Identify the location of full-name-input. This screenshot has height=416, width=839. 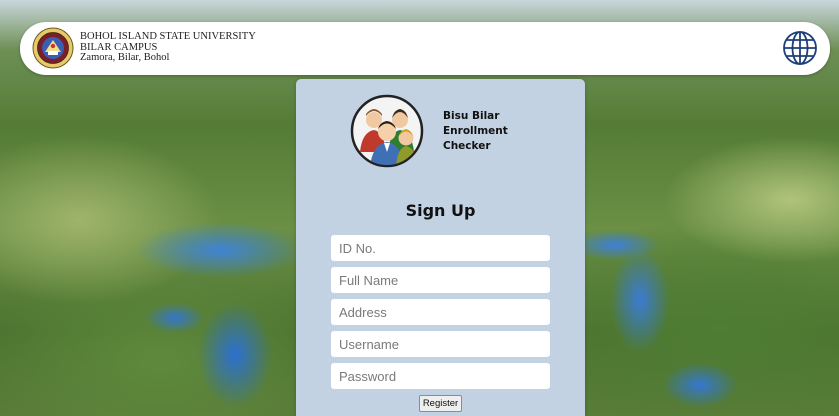
(440, 280).